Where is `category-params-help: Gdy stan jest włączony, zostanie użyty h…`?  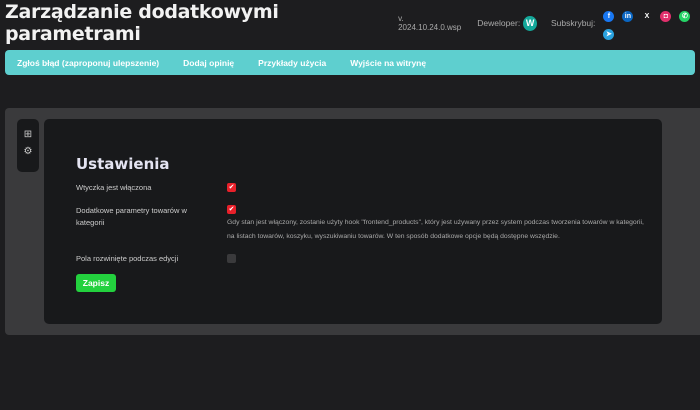 category-params-help: Gdy stan jest włączony, zostanie użyty h… is located at coordinates (435, 229).